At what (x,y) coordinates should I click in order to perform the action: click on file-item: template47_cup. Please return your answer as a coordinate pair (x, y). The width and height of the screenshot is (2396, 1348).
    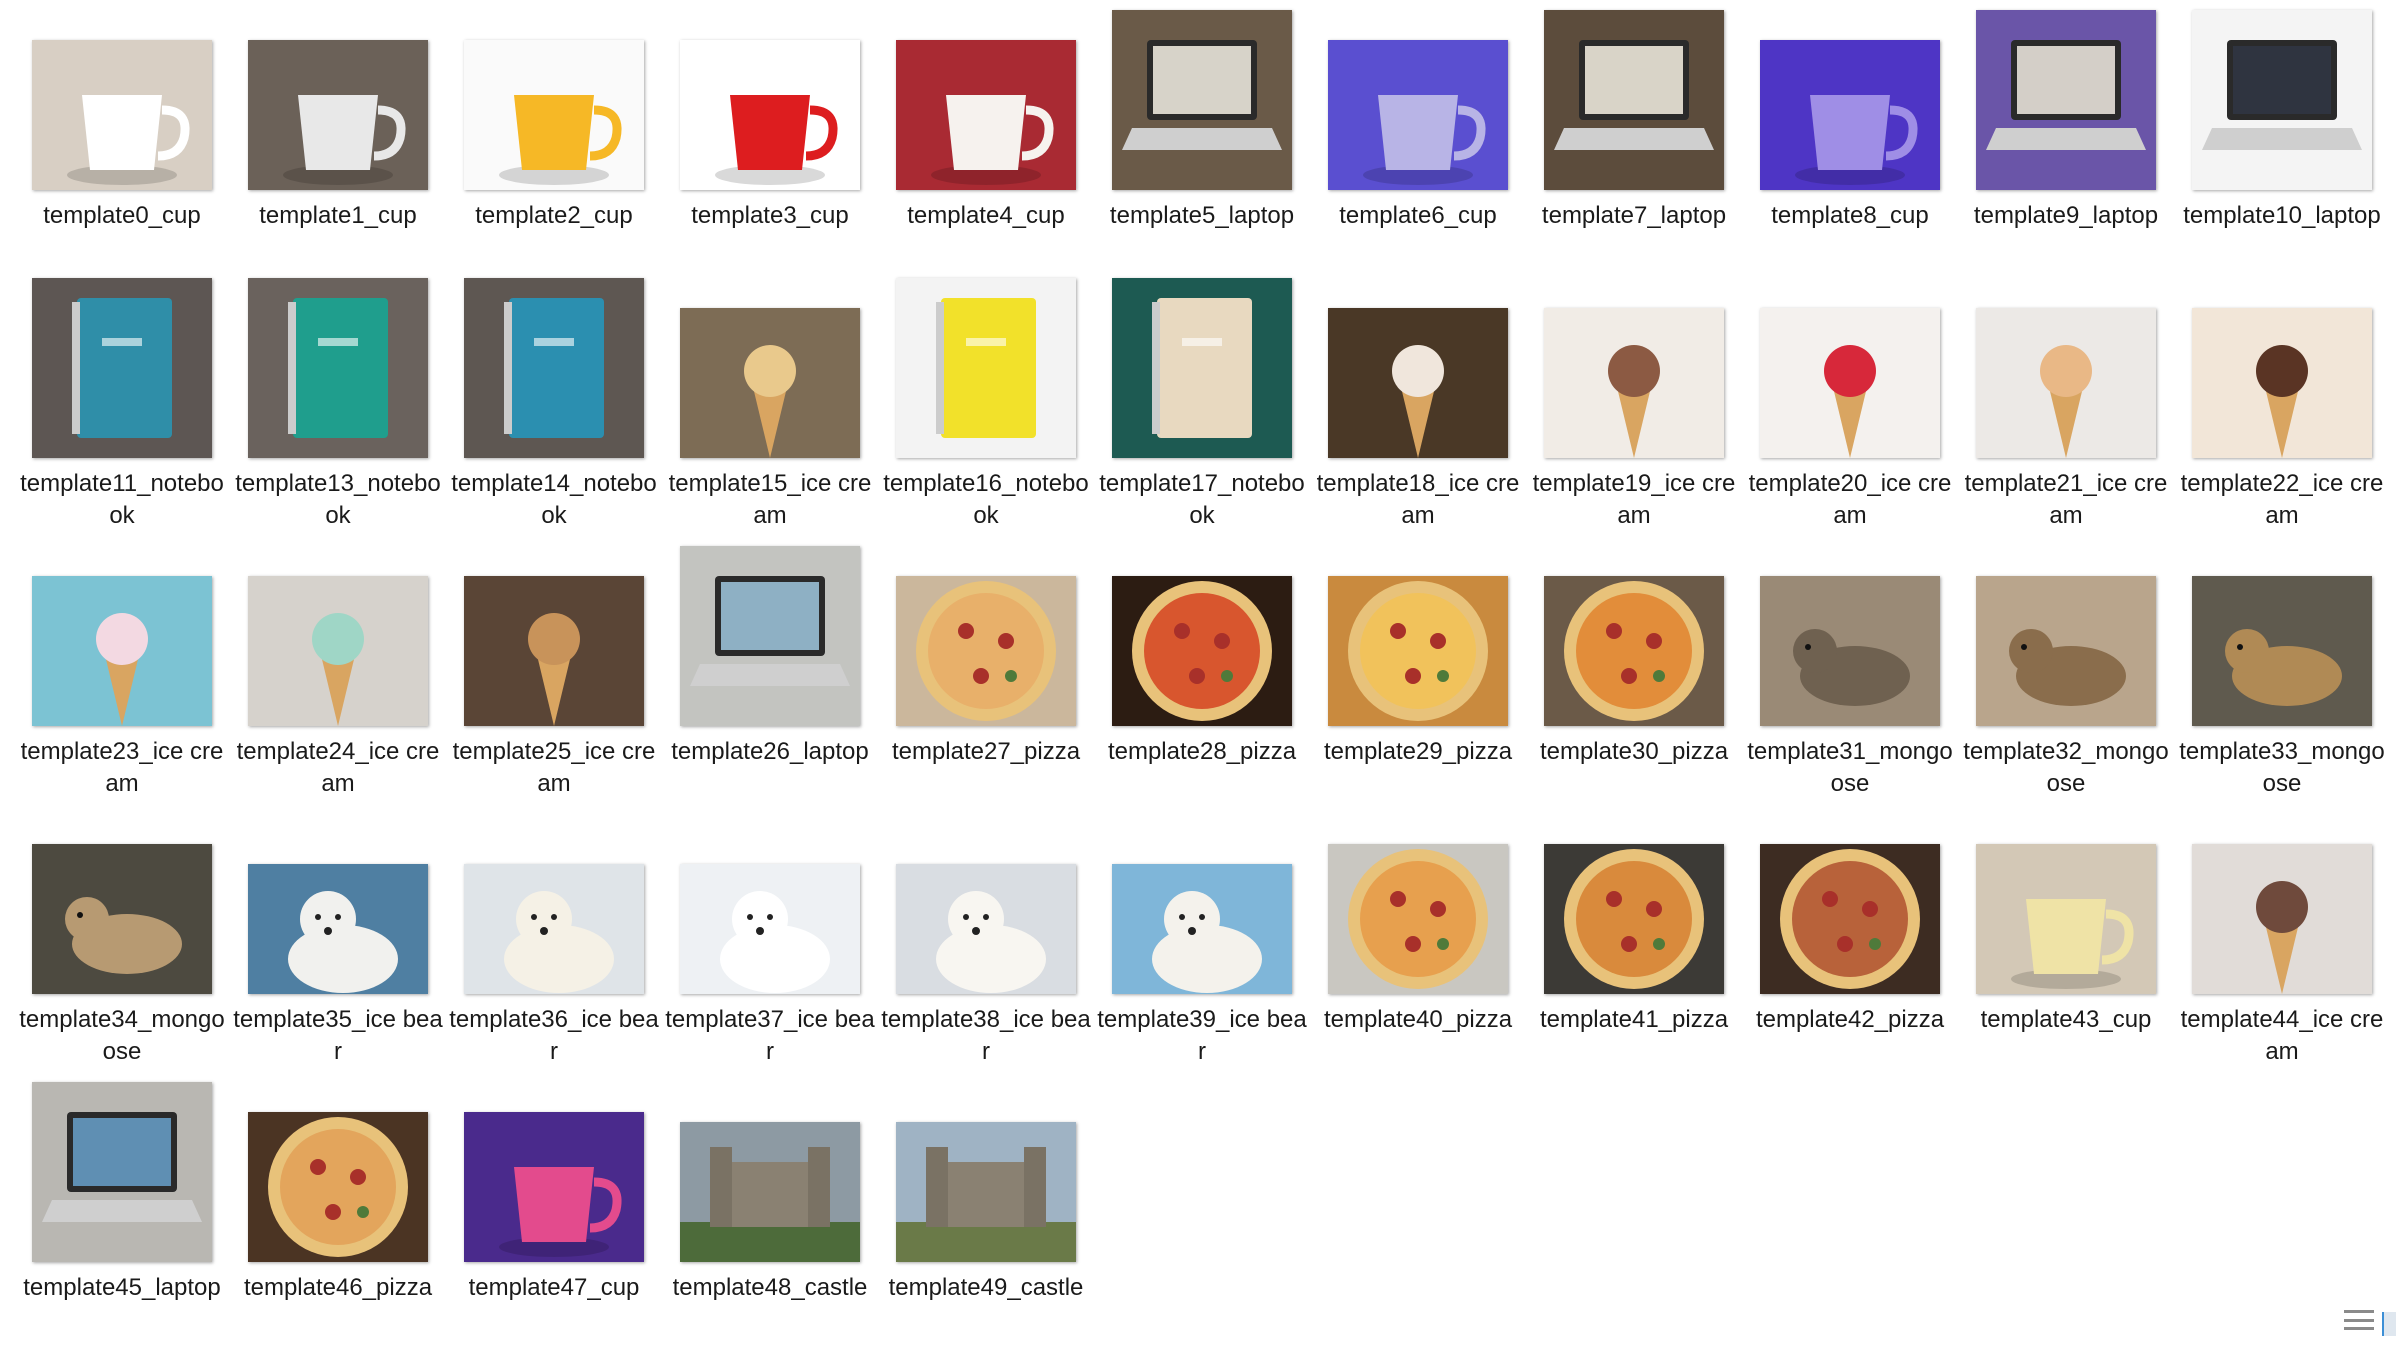
    Looking at the image, I should click on (554, 1214).